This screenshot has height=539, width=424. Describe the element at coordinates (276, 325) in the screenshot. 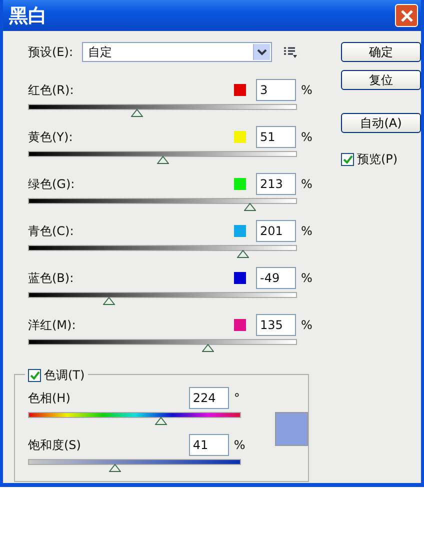

I see `value-field: 135` at that location.